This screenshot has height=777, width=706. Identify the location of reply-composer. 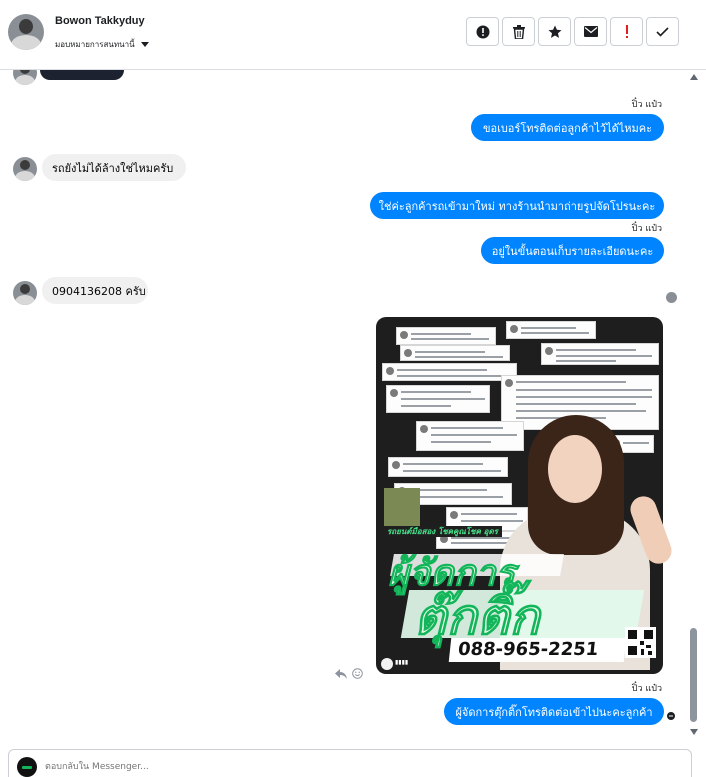
(350, 763).